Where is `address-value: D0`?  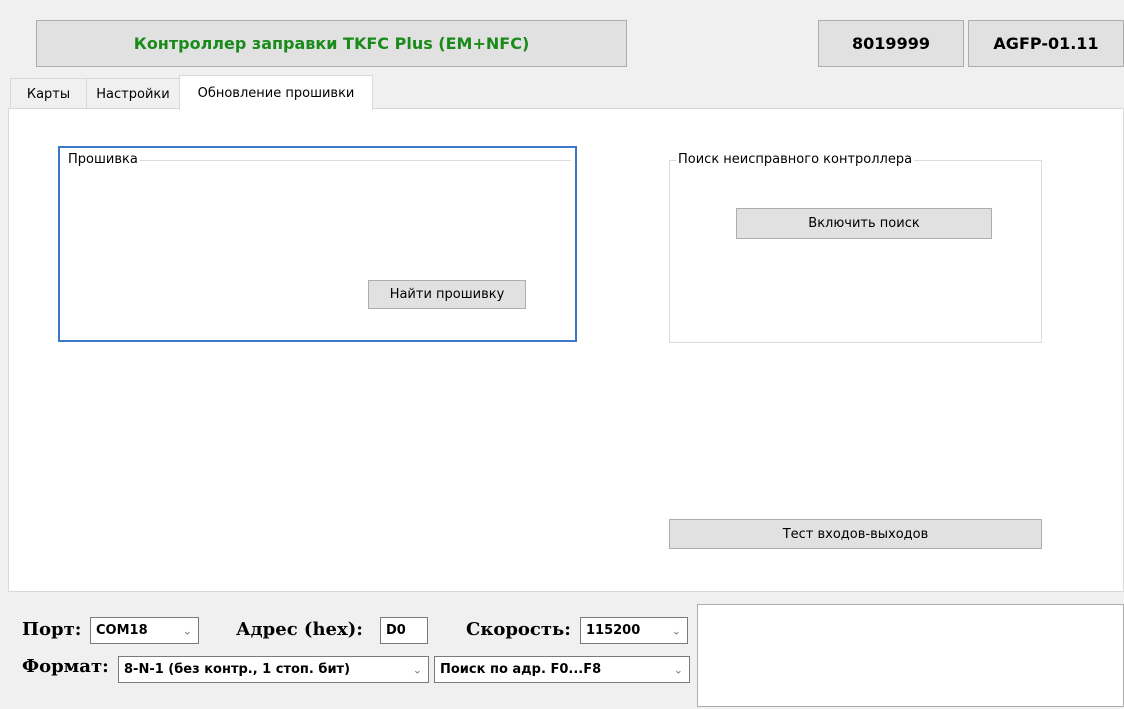 address-value: D0 is located at coordinates (396, 630).